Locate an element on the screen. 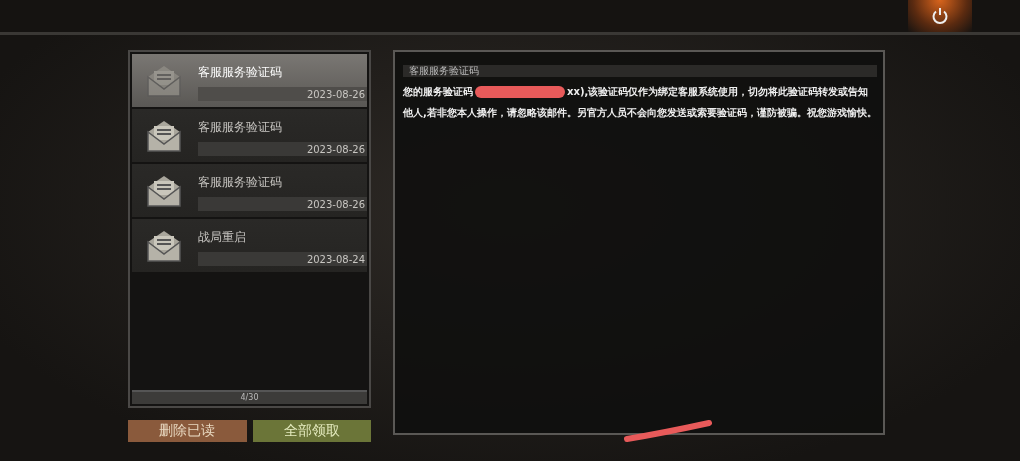  power-button is located at coordinates (940, 16).